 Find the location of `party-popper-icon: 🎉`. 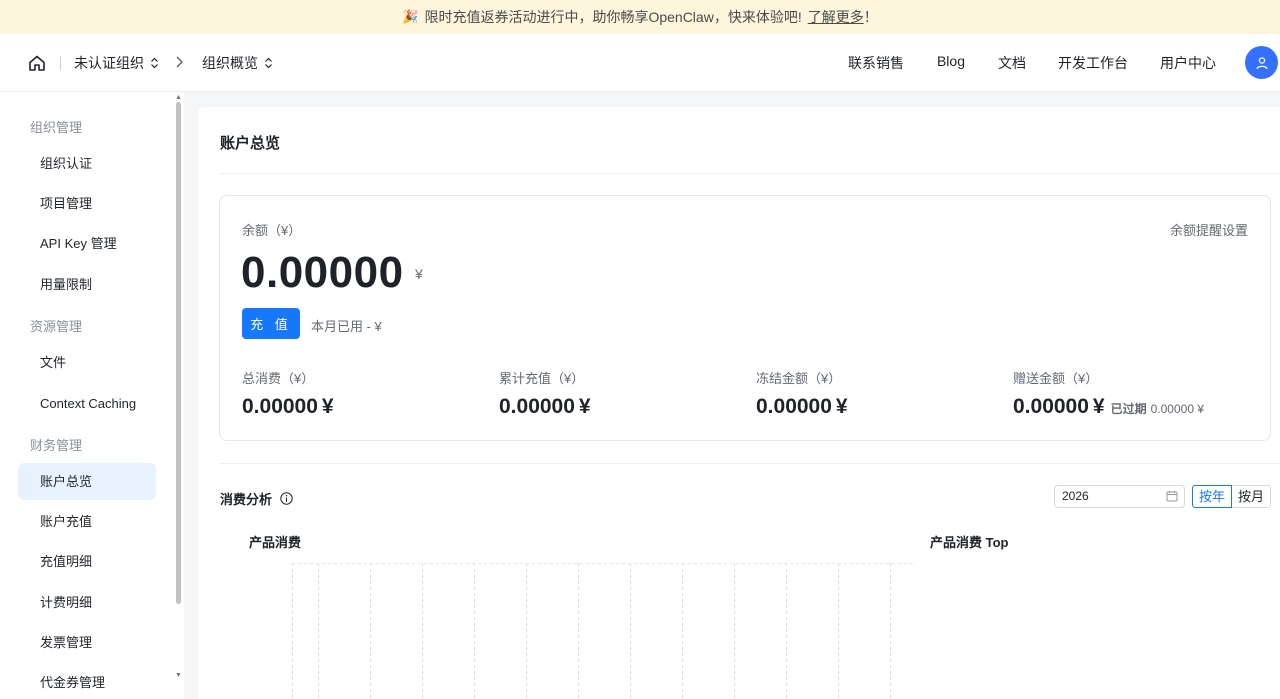

party-popper-icon: 🎉 is located at coordinates (410, 16).